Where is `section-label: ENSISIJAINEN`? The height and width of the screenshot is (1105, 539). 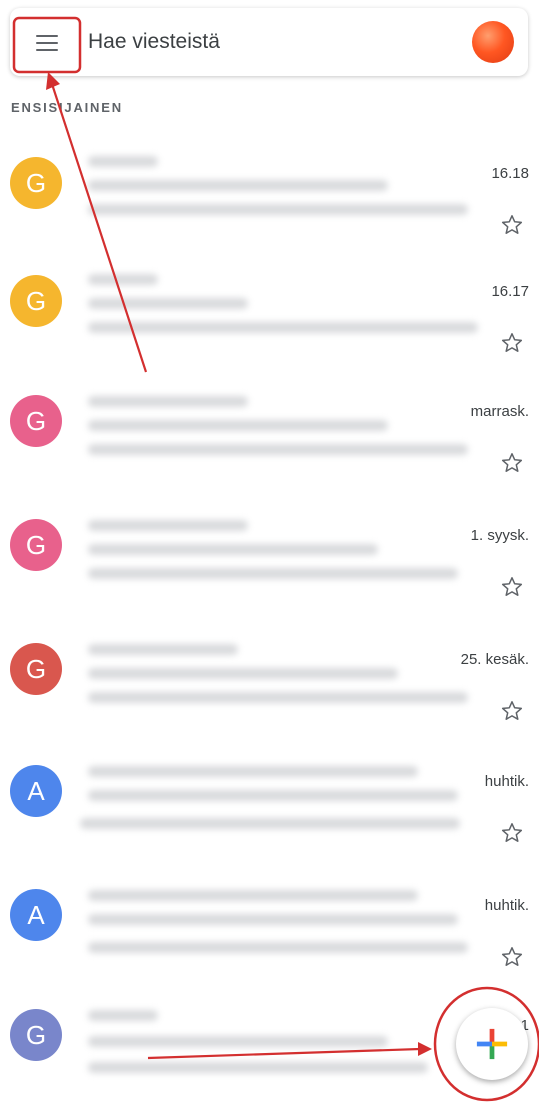 section-label: ENSISIJAINEN is located at coordinates (67, 107).